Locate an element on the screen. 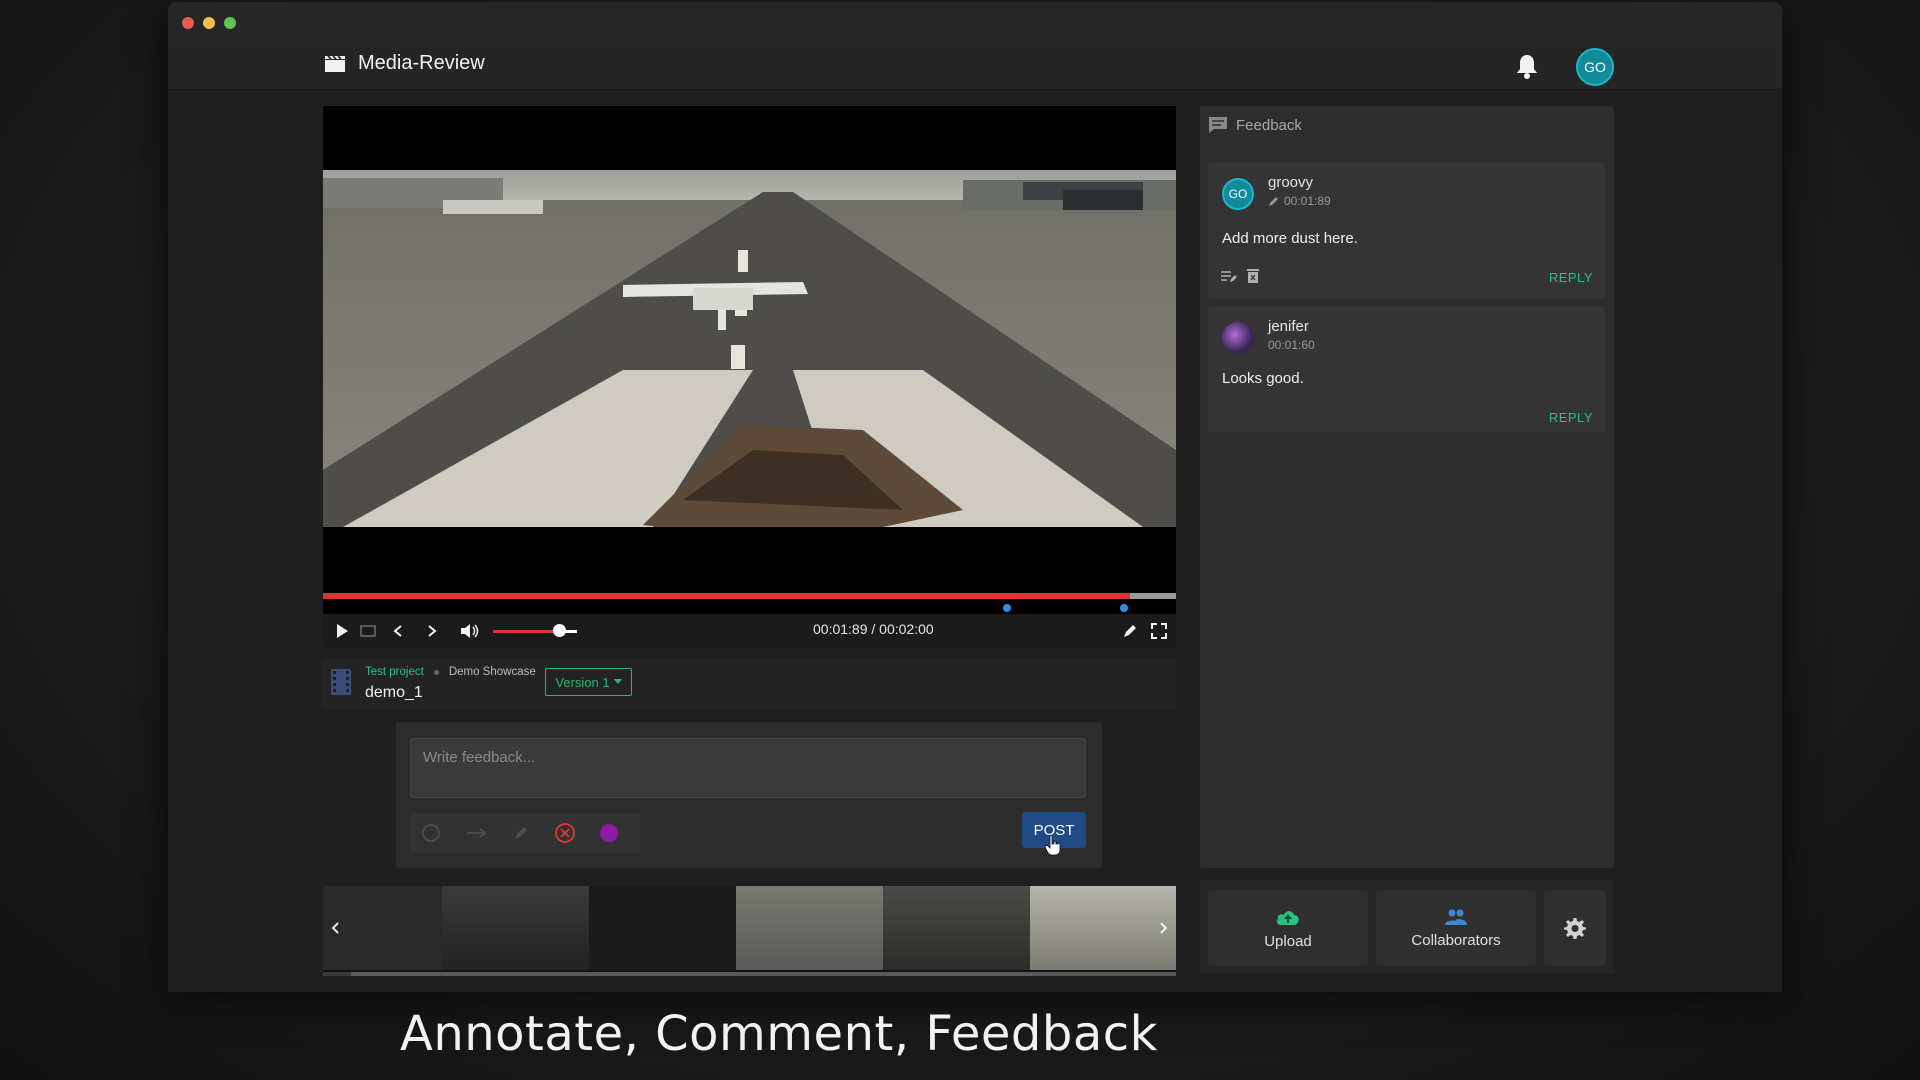 The width and height of the screenshot is (1920, 1080). seek-bar-progress is located at coordinates (726, 596).